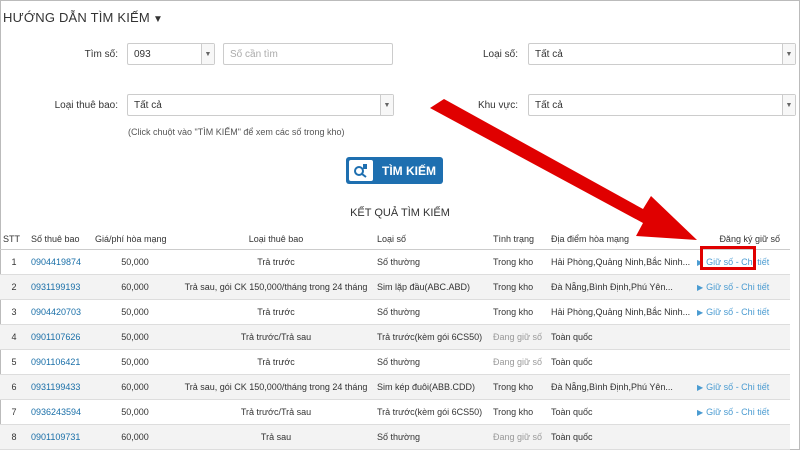 The height and width of the screenshot is (450, 800). What do you see at coordinates (563, 169) in the screenshot?
I see `arrow-annotation` at bounding box center [563, 169].